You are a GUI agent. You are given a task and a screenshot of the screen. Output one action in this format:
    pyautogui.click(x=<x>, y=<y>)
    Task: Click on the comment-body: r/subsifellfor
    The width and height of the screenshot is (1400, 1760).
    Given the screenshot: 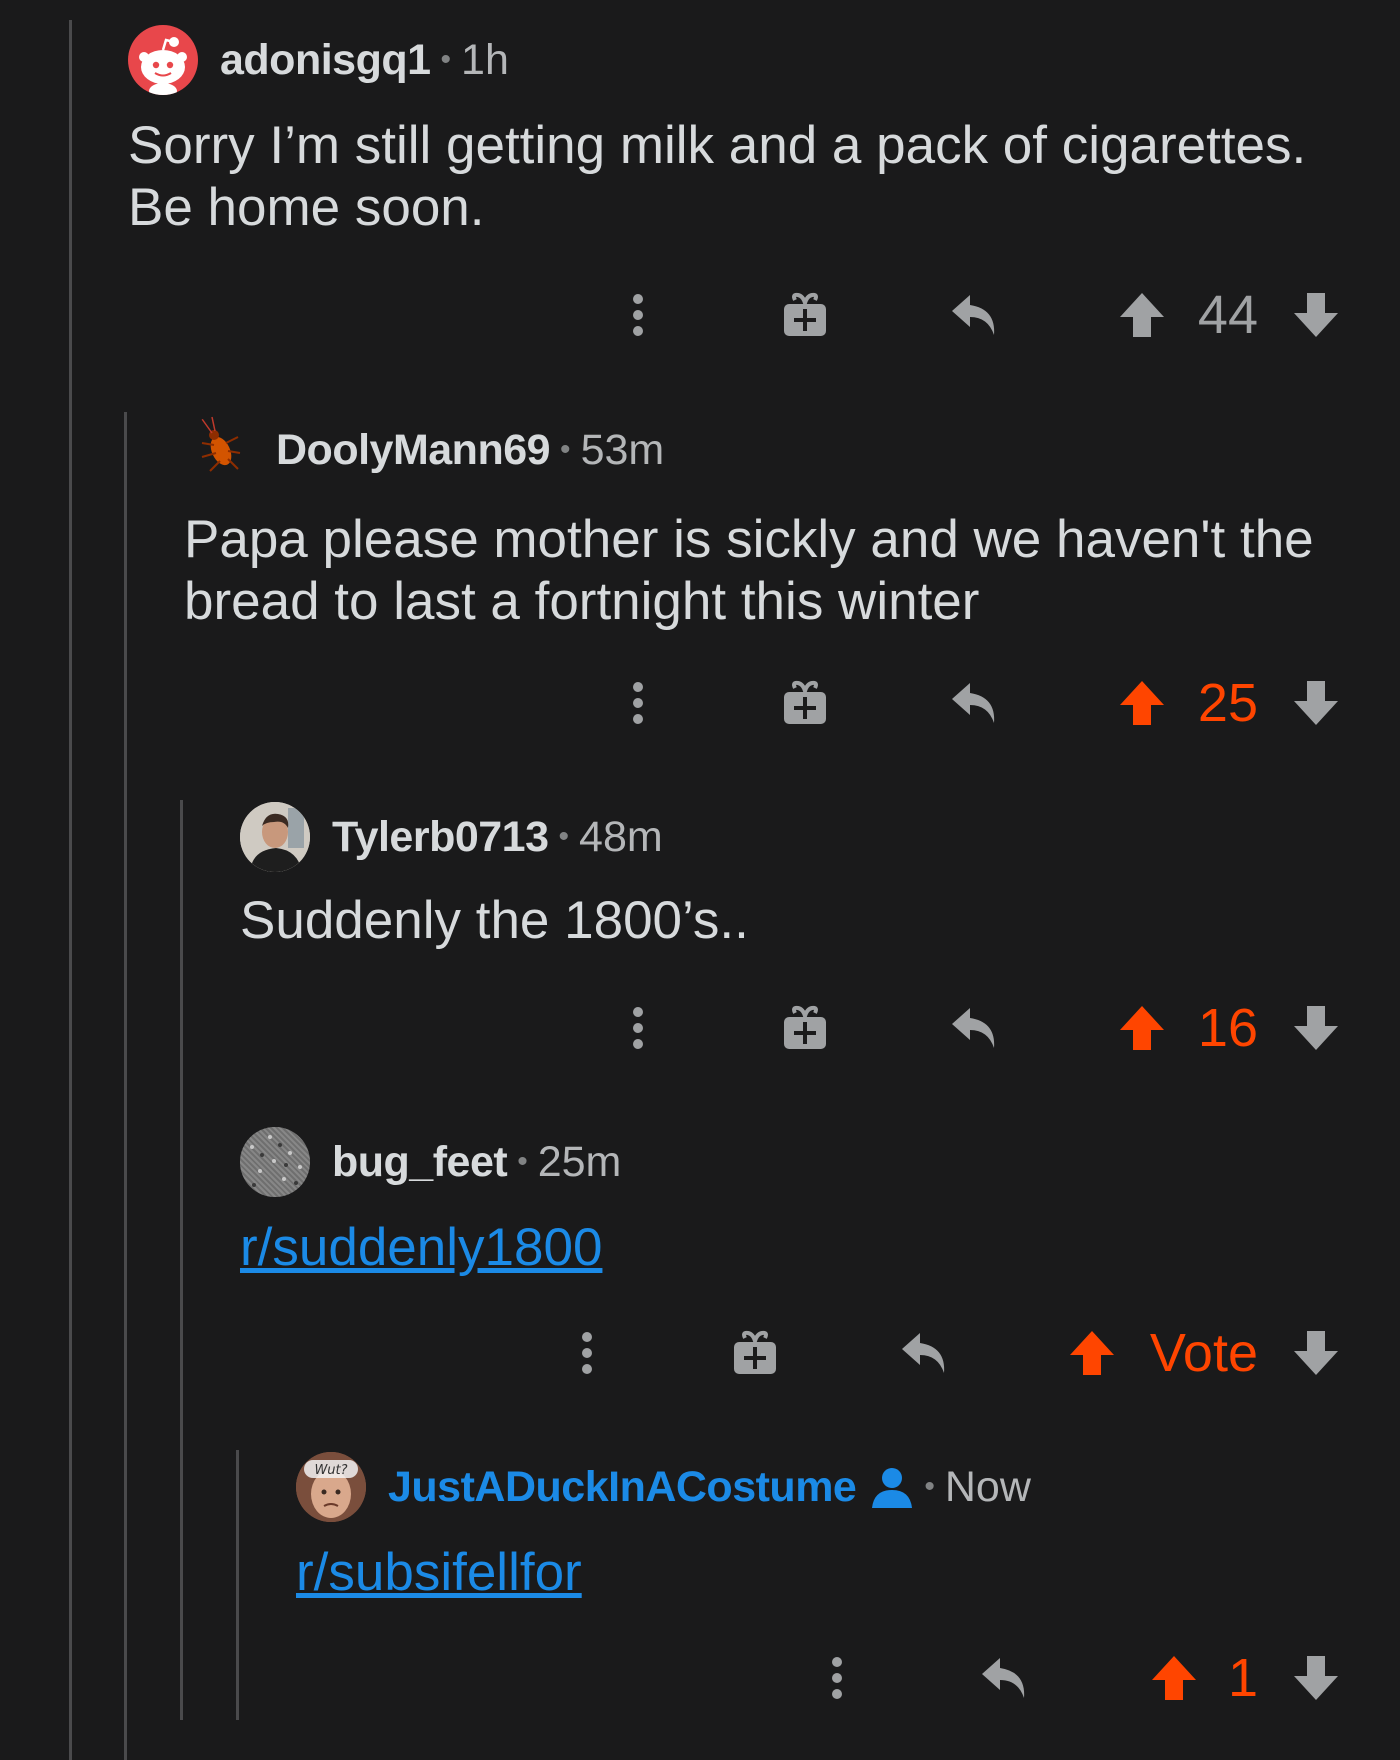 What is the action you would take?
    pyautogui.click(x=826, y=1573)
    